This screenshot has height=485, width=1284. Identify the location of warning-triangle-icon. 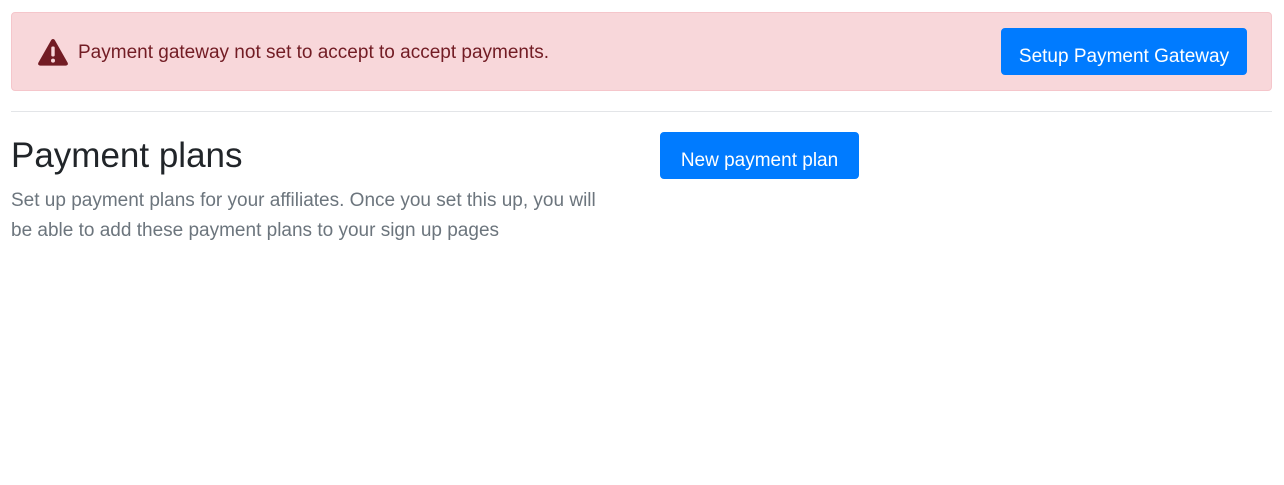
(53, 52).